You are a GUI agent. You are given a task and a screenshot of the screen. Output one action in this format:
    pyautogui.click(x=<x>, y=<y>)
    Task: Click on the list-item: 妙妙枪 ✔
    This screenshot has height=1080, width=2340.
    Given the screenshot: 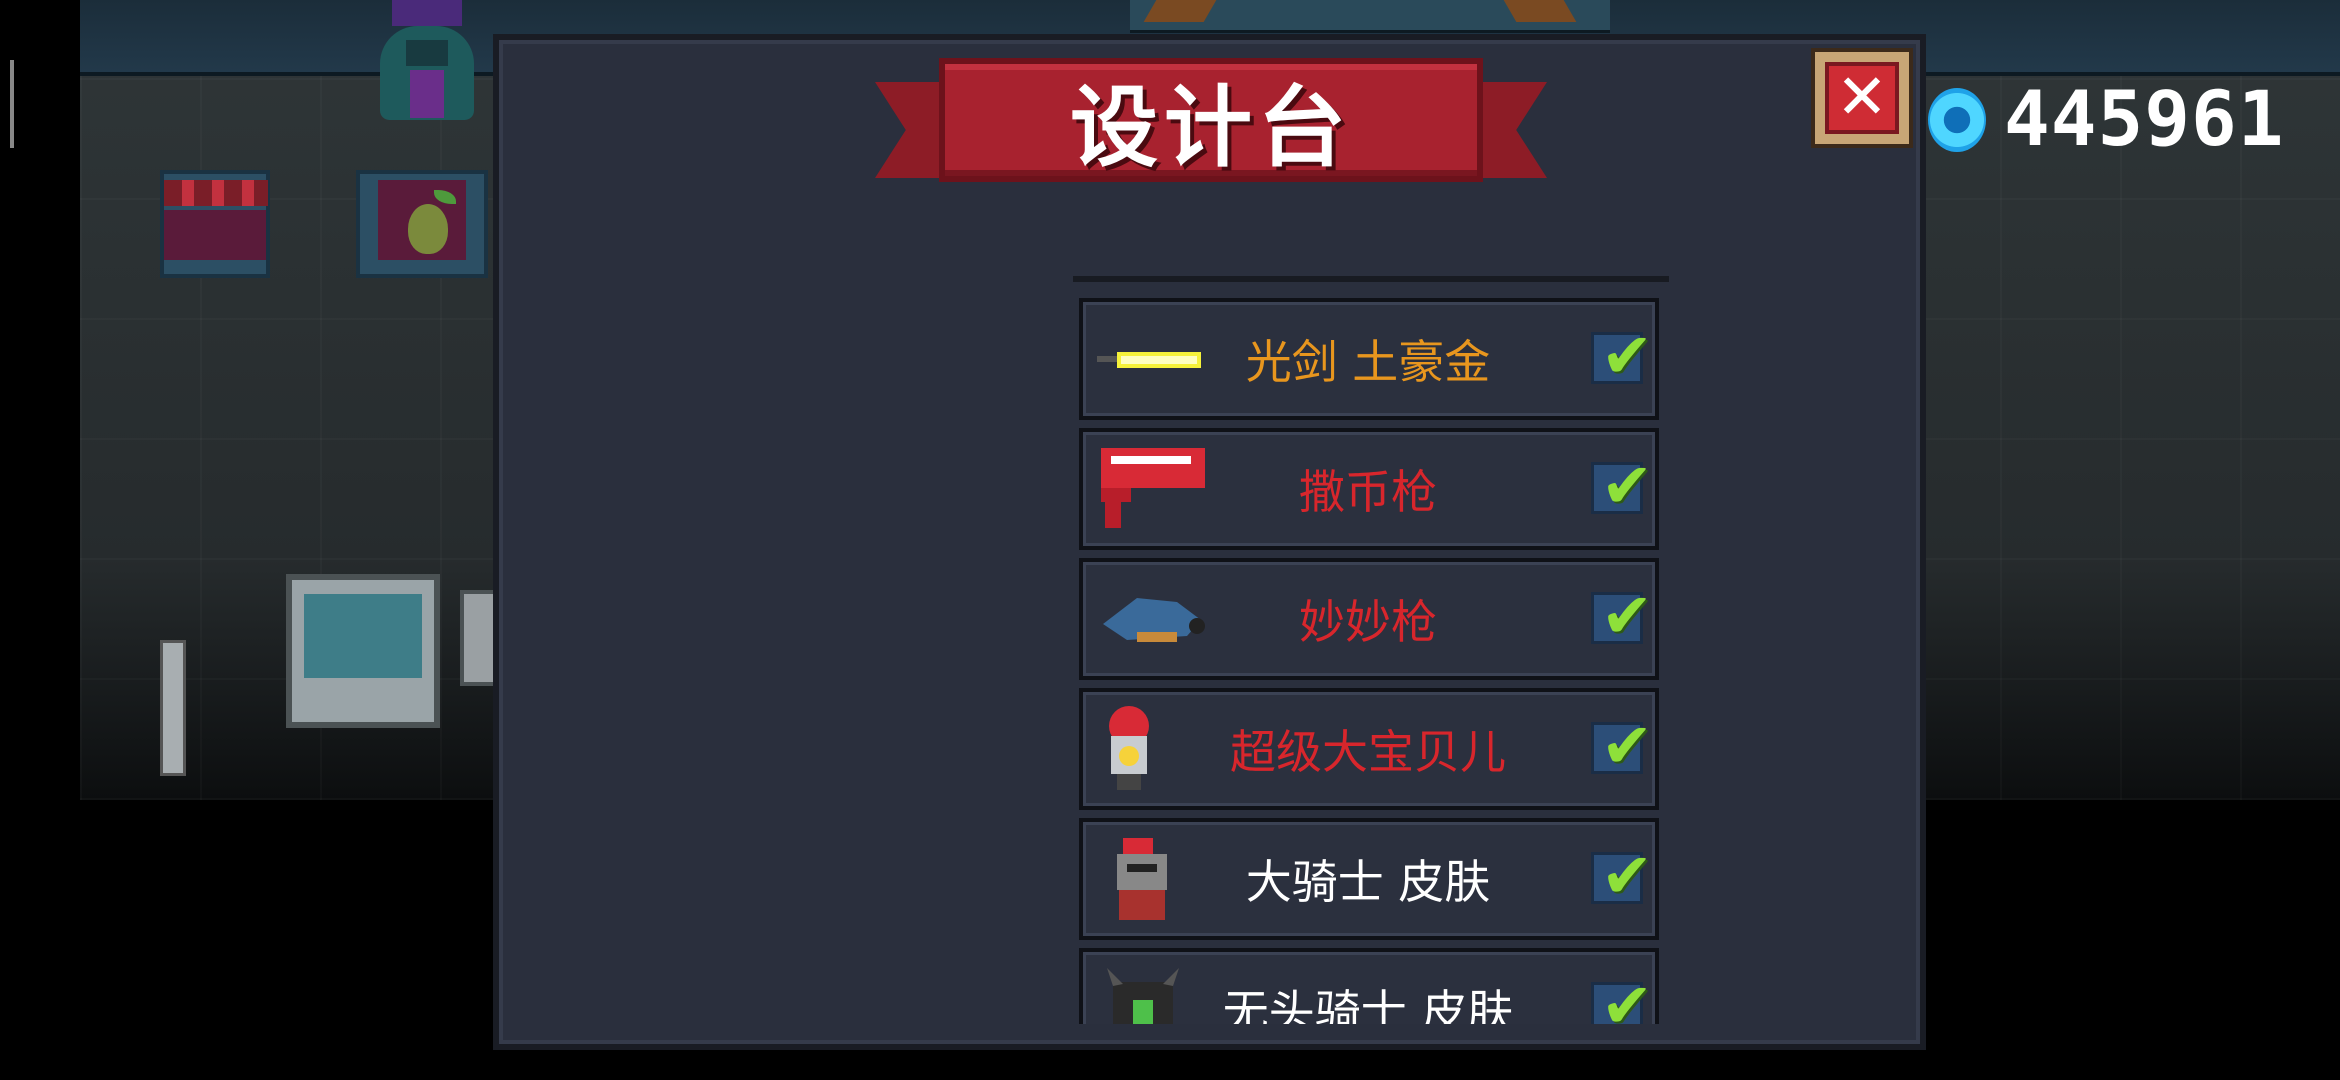 What is the action you would take?
    pyautogui.click(x=1369, y=619)
    